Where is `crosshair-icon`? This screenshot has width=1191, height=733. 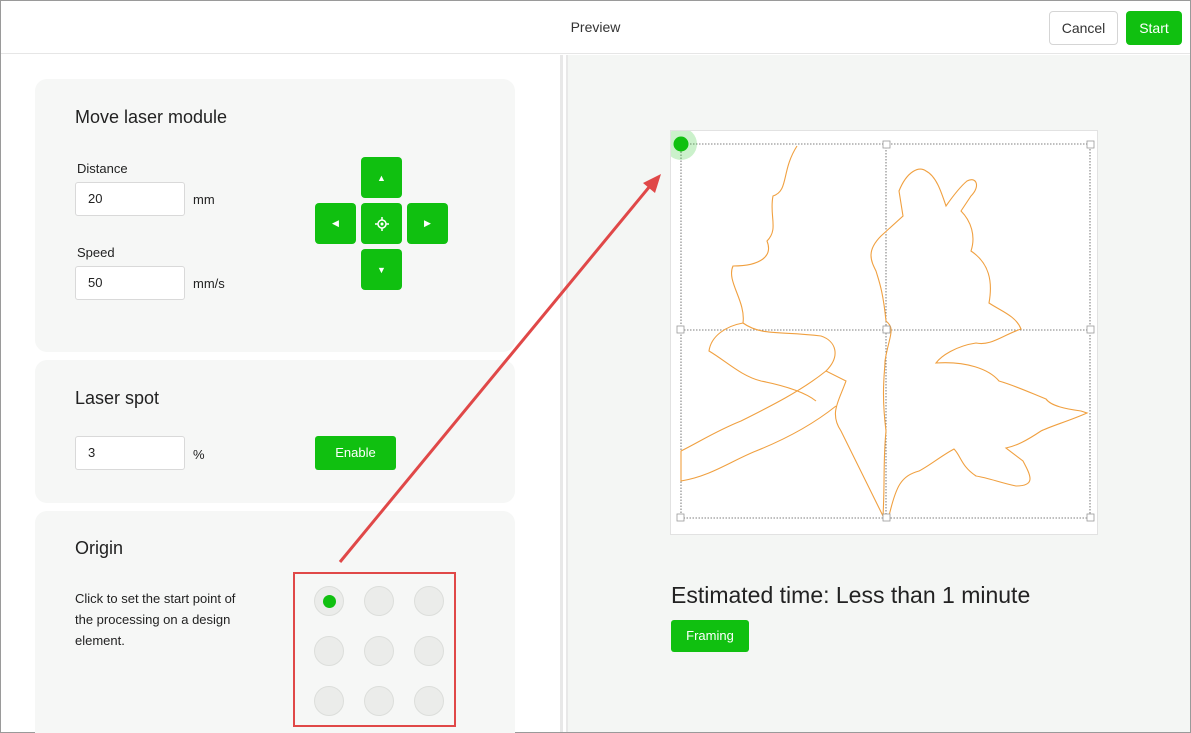 crosshair-icon is located at coordinates (381, 223).